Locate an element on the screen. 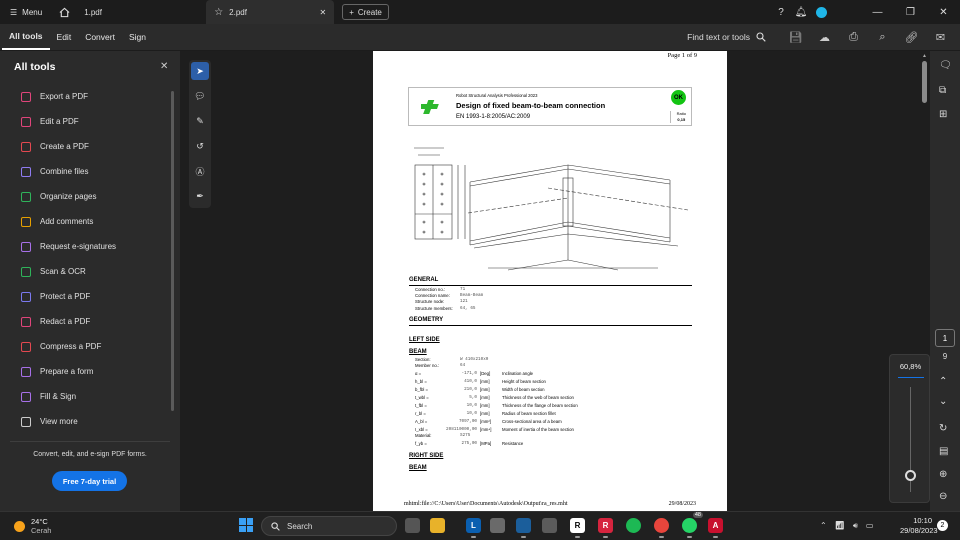 The height and width of the screenshot is (540, 960). close-tab-icon: ✕ is located at coordinates (322, 12).